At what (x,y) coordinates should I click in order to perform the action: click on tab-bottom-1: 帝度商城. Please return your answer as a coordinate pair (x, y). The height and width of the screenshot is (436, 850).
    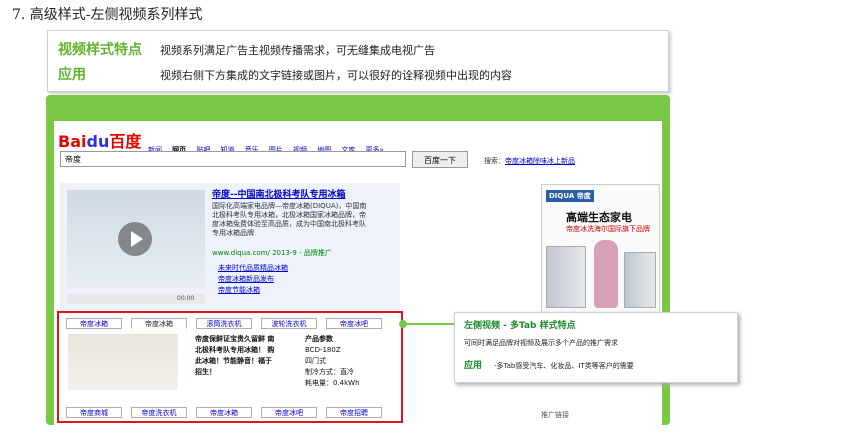
    Looking at the image, I should click on (94, 412).